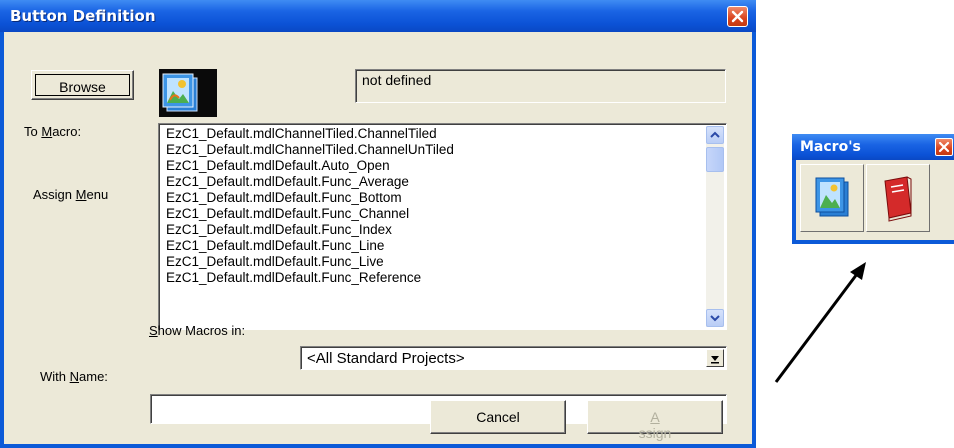  What do you see at coordinates (715, 226) in the screenshot?
I see `macro-list-scrollbar` at bounding box center [715, 226].